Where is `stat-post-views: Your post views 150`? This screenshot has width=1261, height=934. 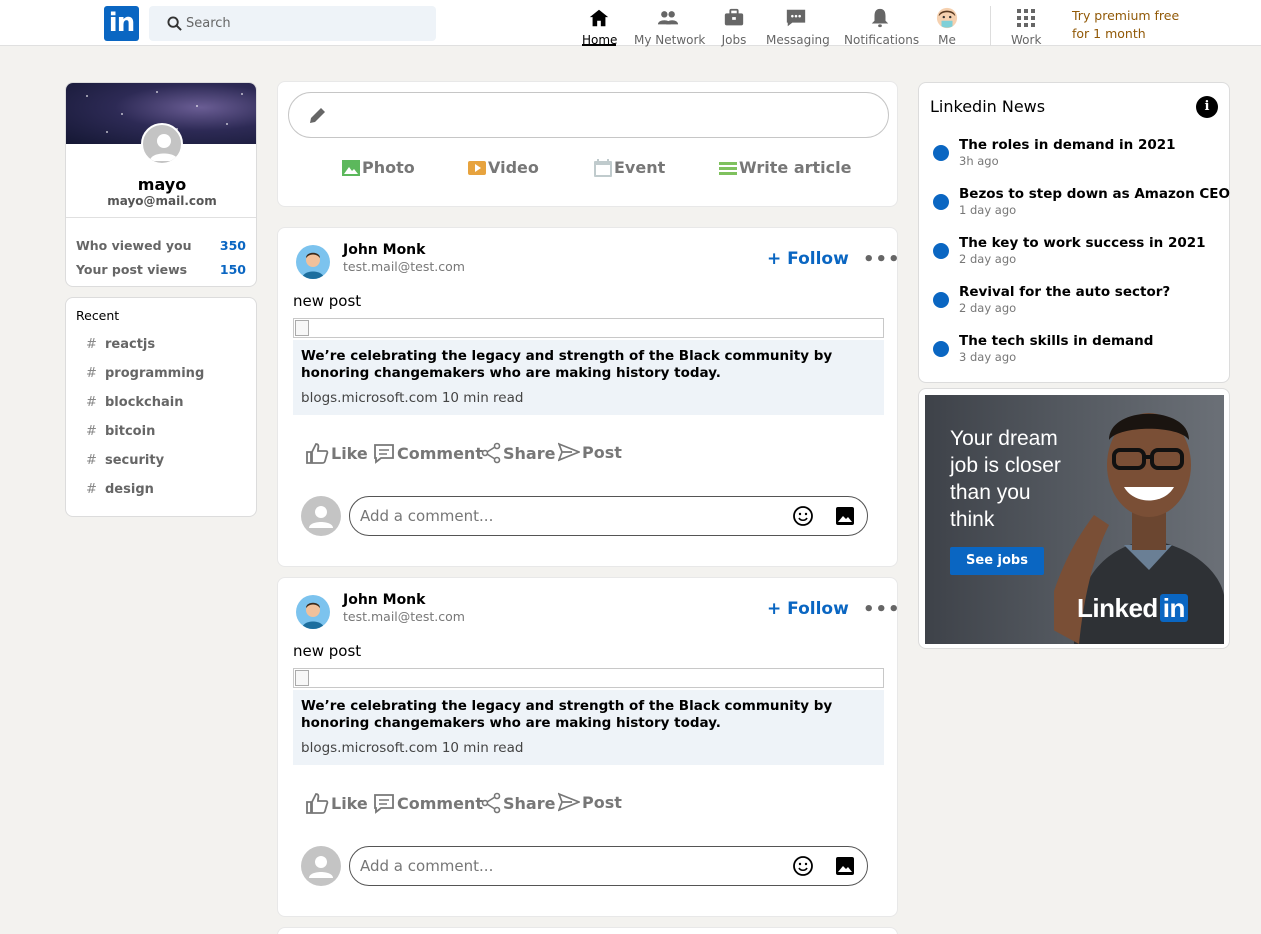 stat-post-views: Your post views 150 is located at coordinates (162, 269).